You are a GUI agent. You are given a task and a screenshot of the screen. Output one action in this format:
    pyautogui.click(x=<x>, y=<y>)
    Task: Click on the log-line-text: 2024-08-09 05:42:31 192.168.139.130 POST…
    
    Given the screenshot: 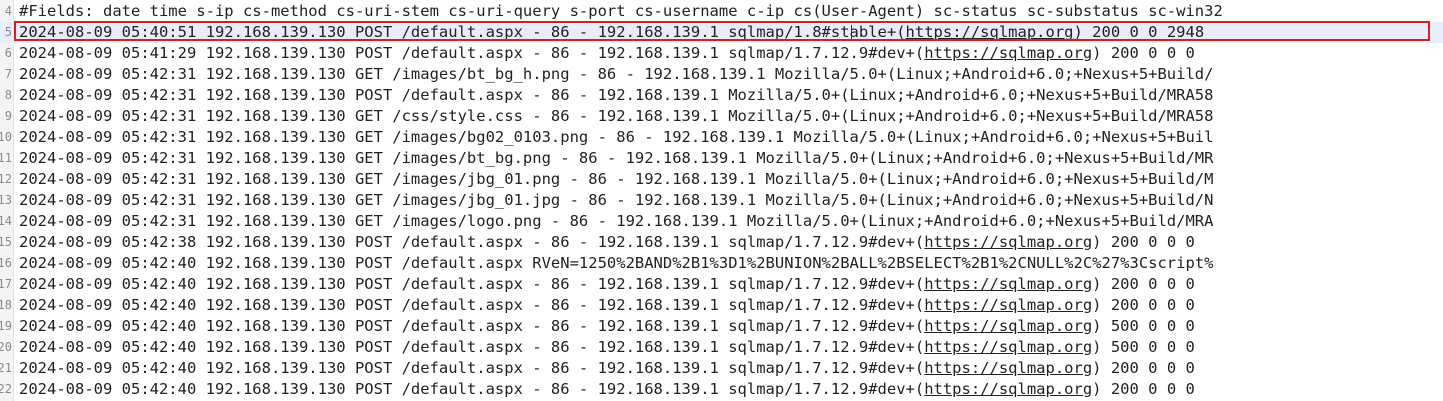 What is the action you would take?
    pyautogui.click(x=616, y=95)
    